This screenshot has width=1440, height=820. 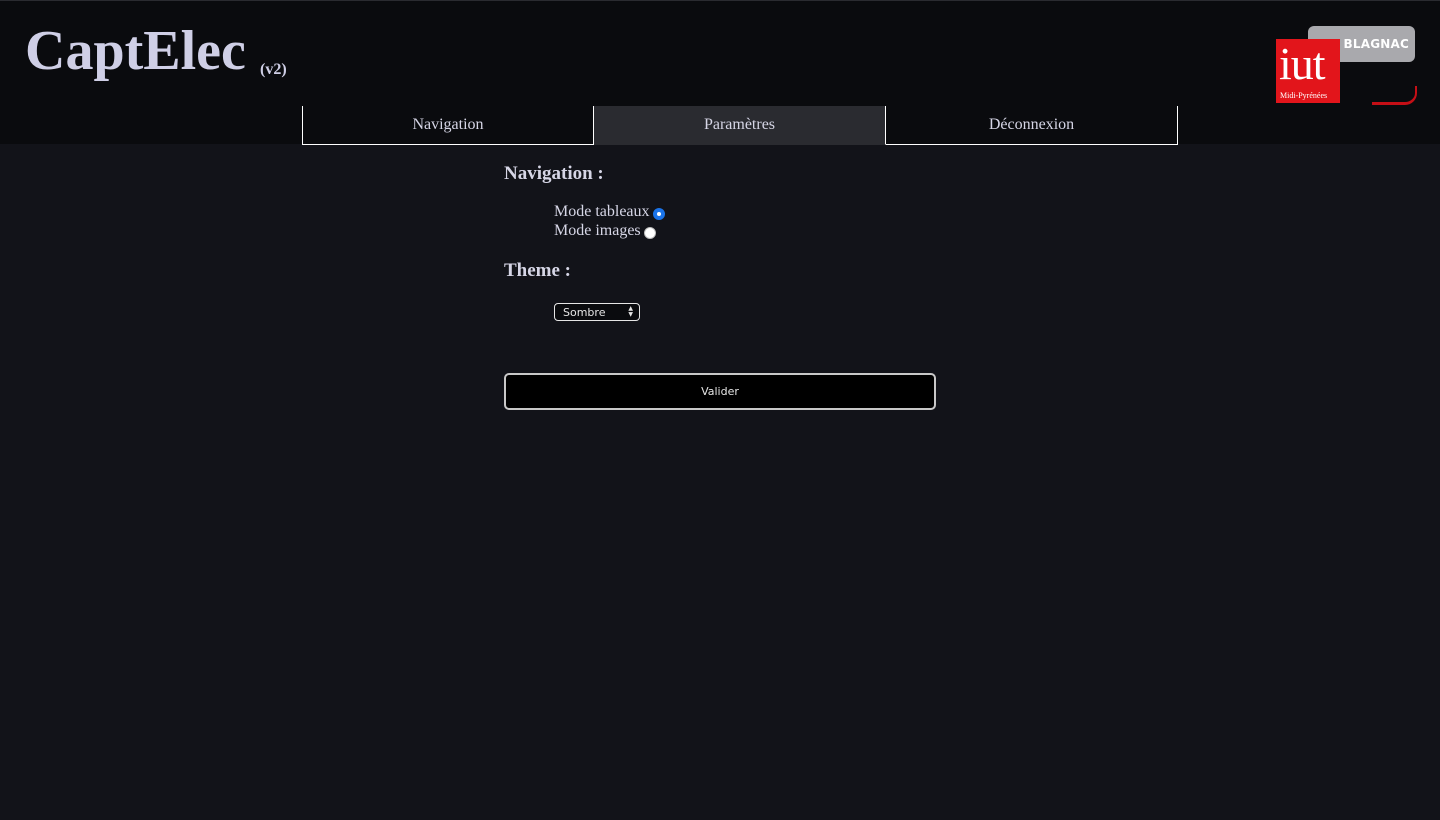 I want to click on validate-button: Valider, so click(x=720, y=391).